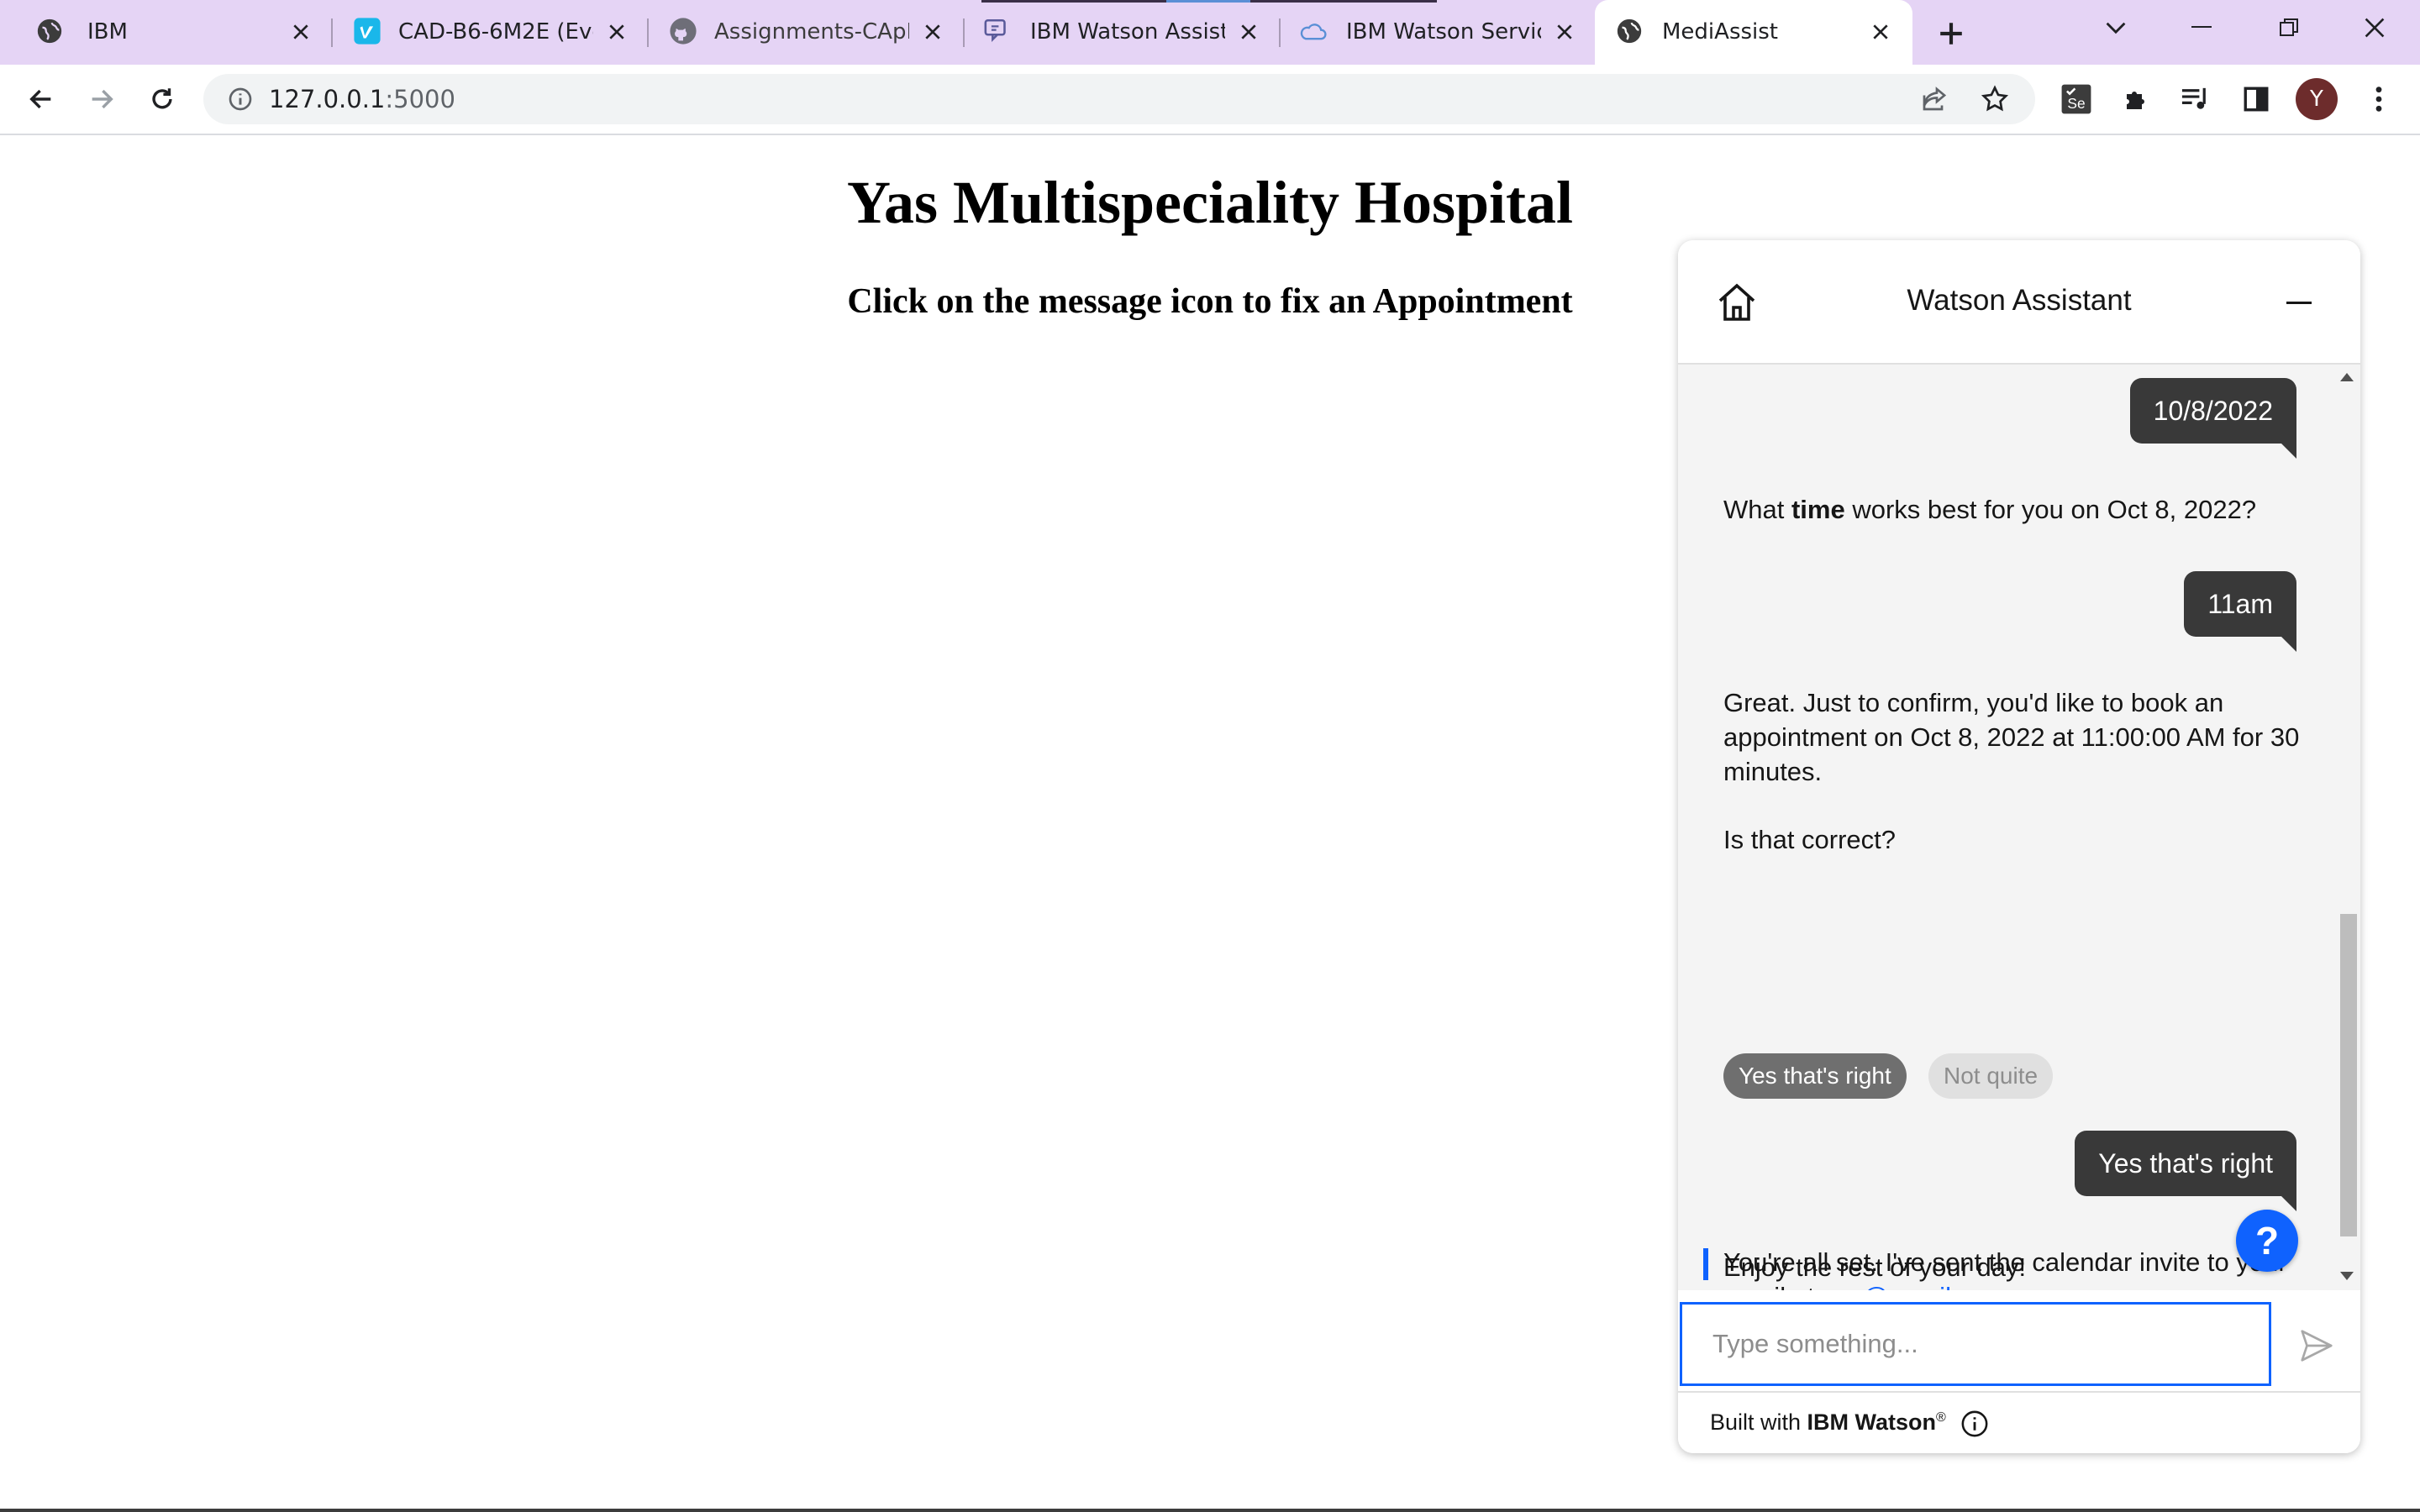  I want to click on chat-title: Watson Assistant, so click(2020, 300).